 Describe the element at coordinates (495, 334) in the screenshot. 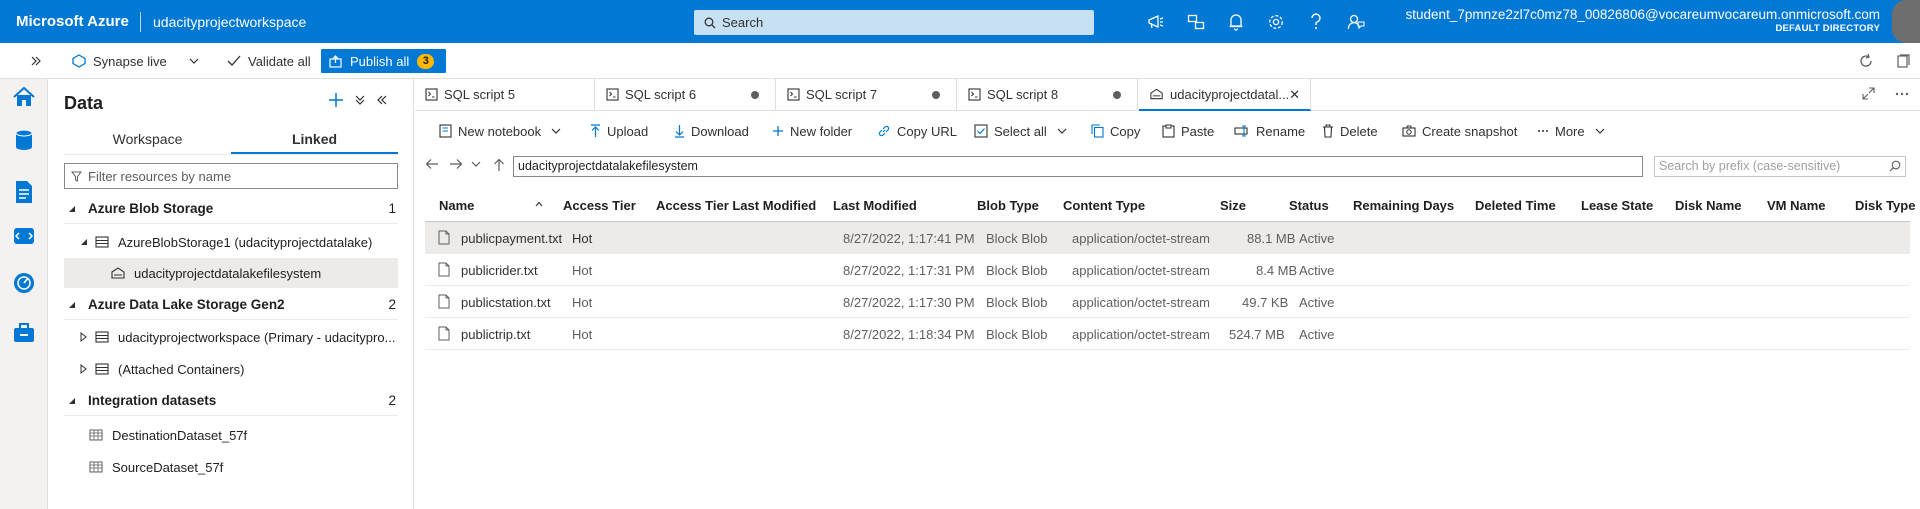

I see `cell-name: publictrip.txt` at that location.